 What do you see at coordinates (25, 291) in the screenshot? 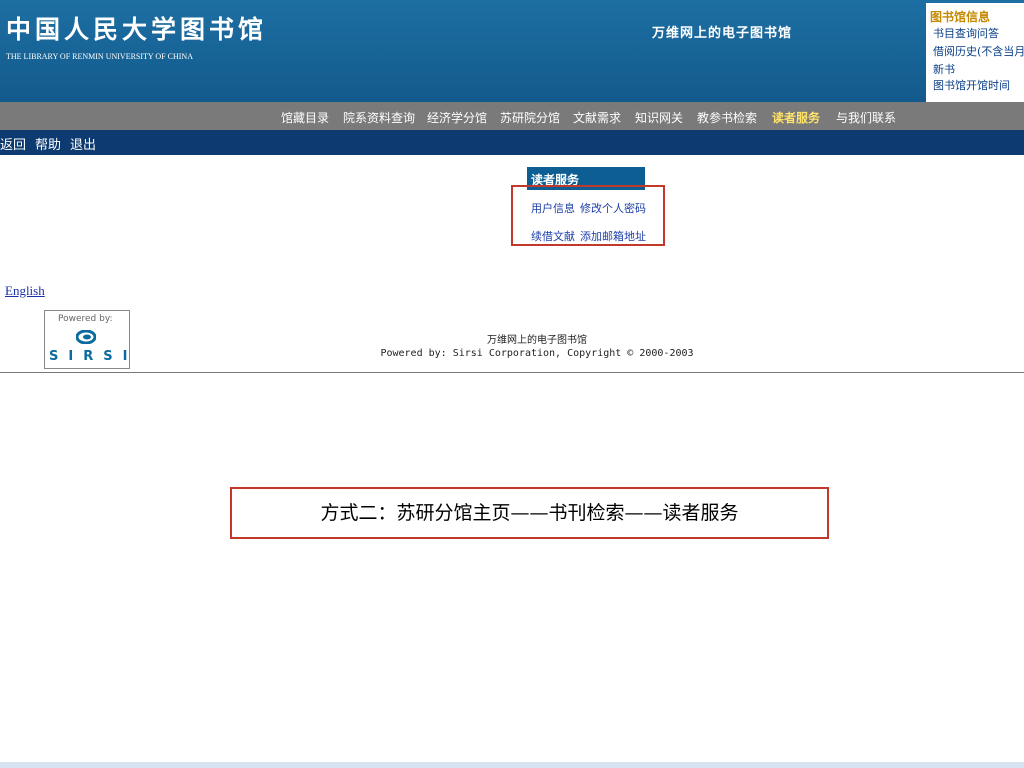
I see `english-language-link: English` at bounding box center [25, 291].